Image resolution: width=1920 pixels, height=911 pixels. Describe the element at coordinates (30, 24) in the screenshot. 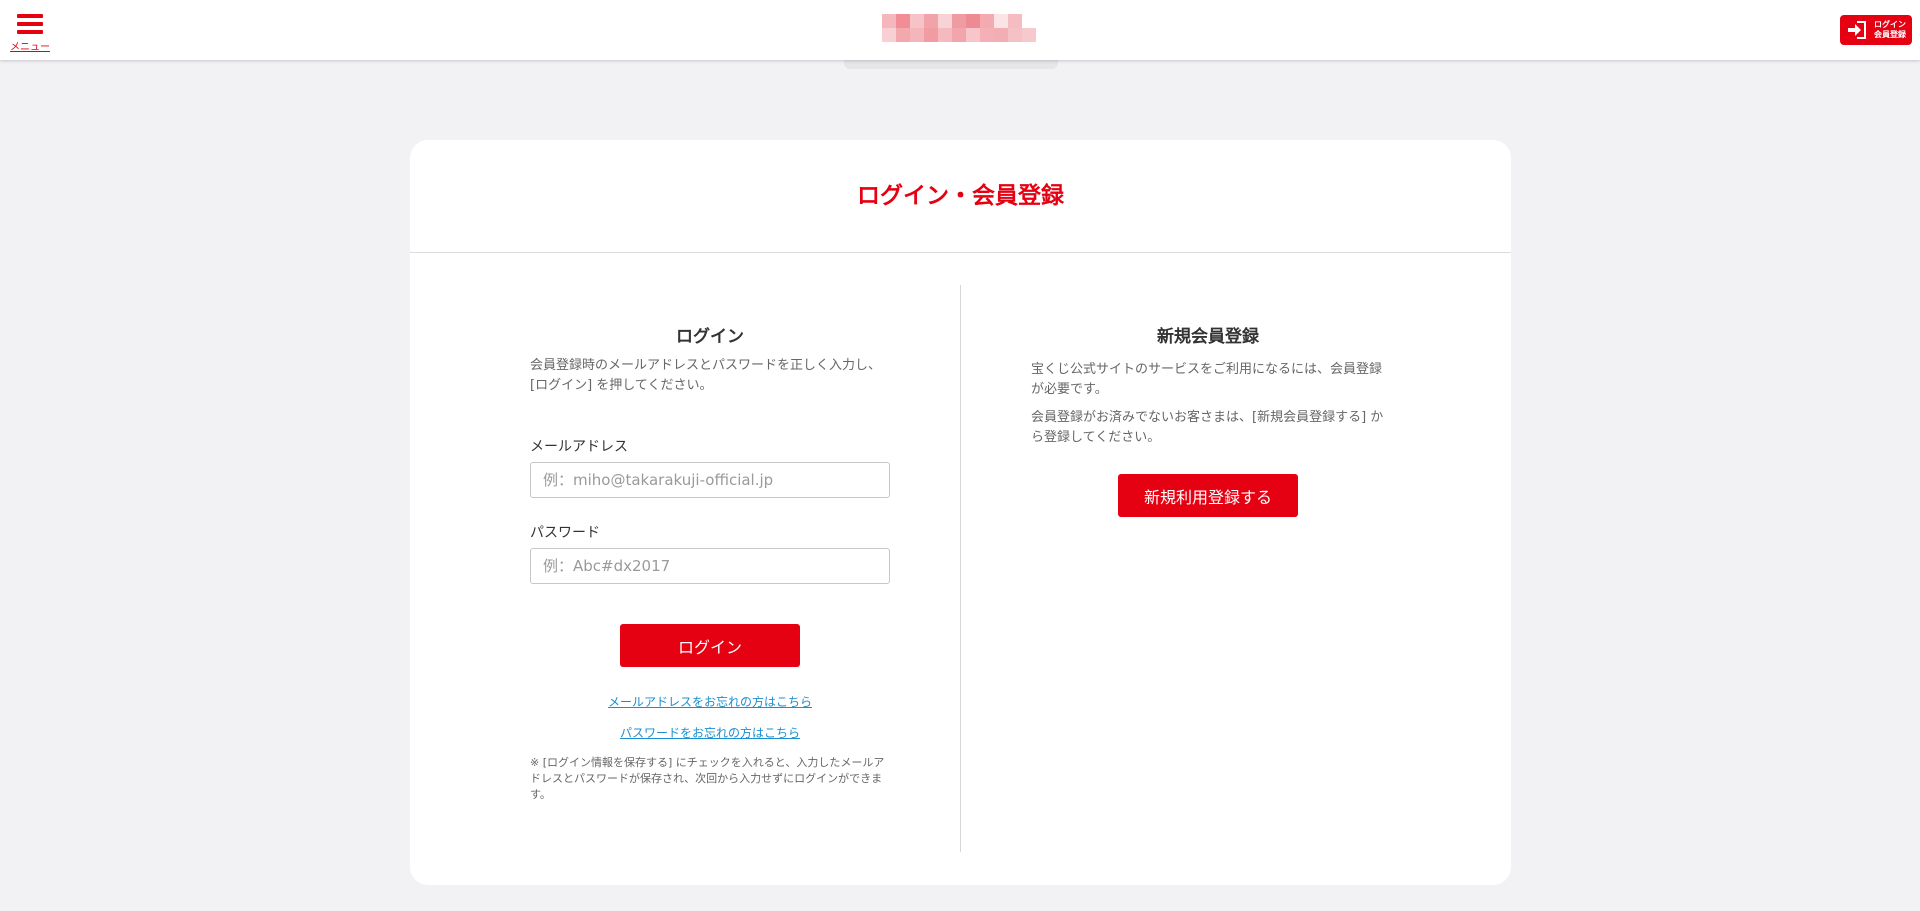

I see `hamburger-icon` at that location.